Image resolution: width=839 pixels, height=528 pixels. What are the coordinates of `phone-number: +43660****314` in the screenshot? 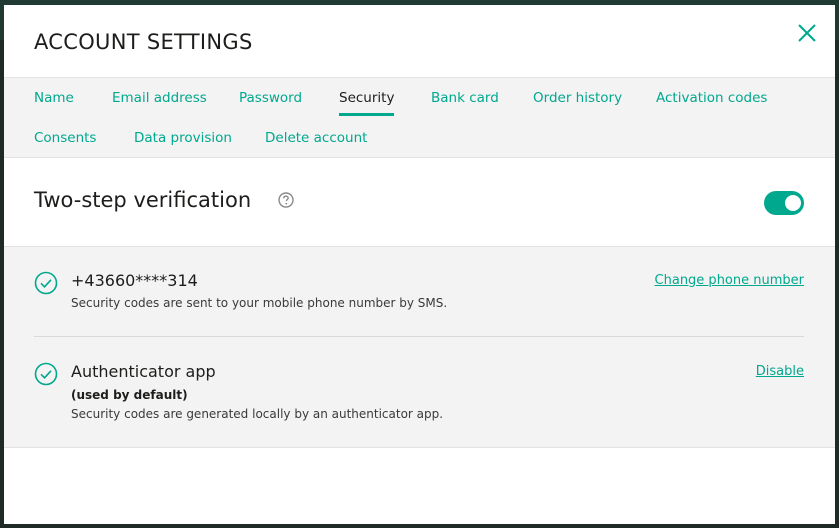 It's located at (134, 280).